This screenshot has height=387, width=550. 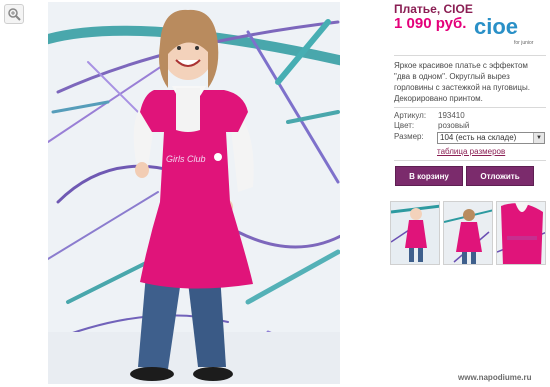 What do you see at coordinates (496, 26) in the screenshot?
I see `brand-name: cioe` at bounding box center [496, 26].